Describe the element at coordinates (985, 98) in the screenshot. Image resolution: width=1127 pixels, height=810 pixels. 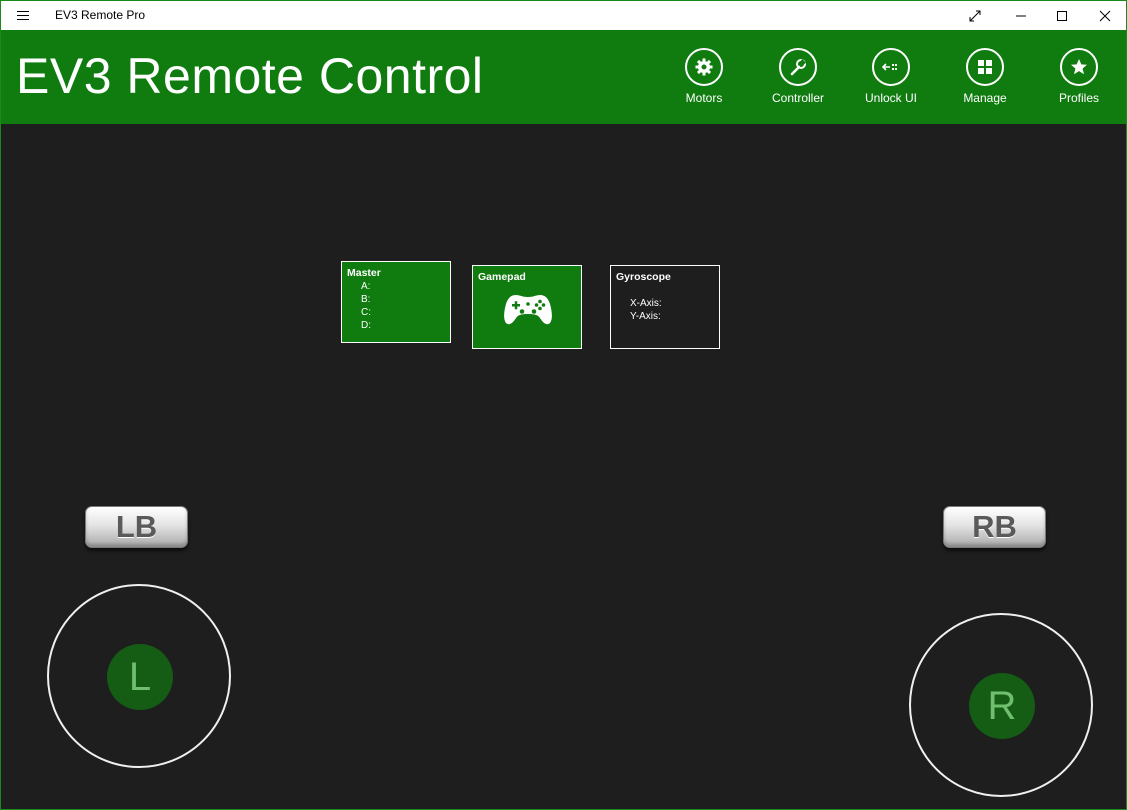
I see `manage-label: Manage` at that location.